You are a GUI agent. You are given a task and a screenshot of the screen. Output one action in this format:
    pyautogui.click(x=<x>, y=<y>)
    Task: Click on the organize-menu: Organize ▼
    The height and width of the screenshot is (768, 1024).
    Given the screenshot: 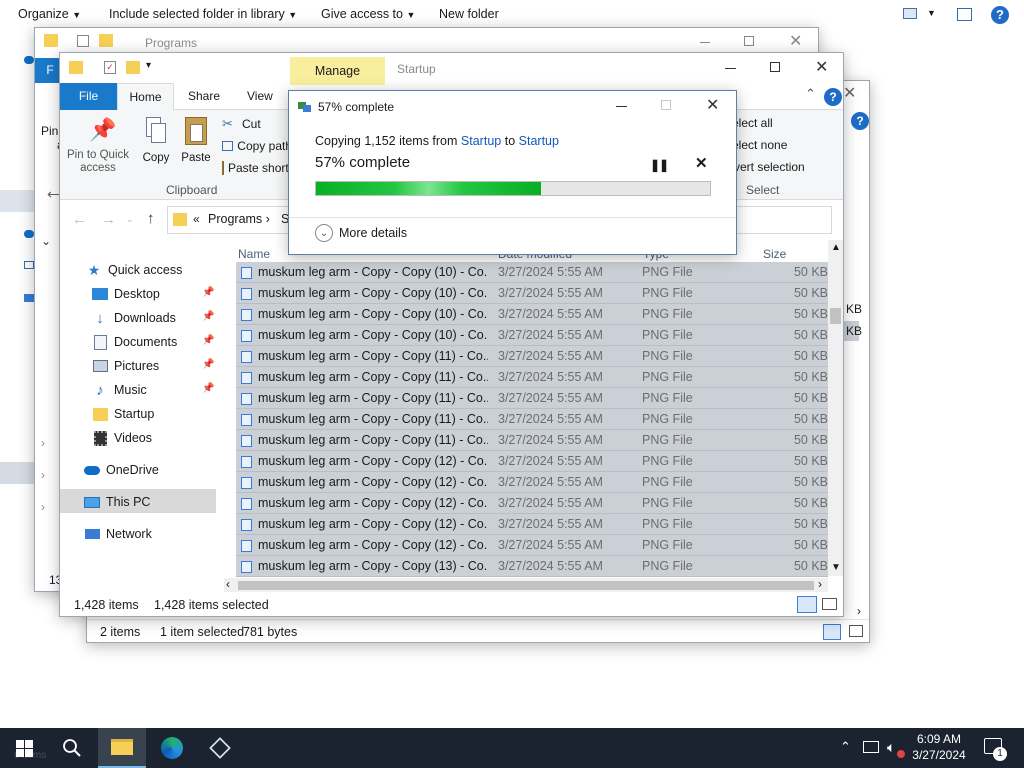 What is the action you would take?
    pyautogui.click(x=49, y=14)
    